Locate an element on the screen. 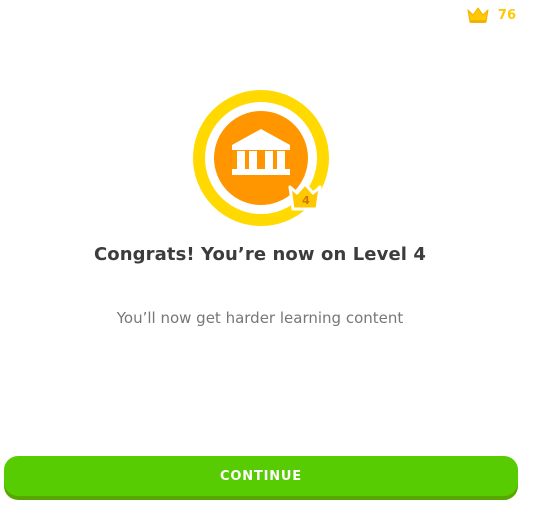 This screenshot has height=520, width=534. crown-icon is located at coordinates (478, 15).